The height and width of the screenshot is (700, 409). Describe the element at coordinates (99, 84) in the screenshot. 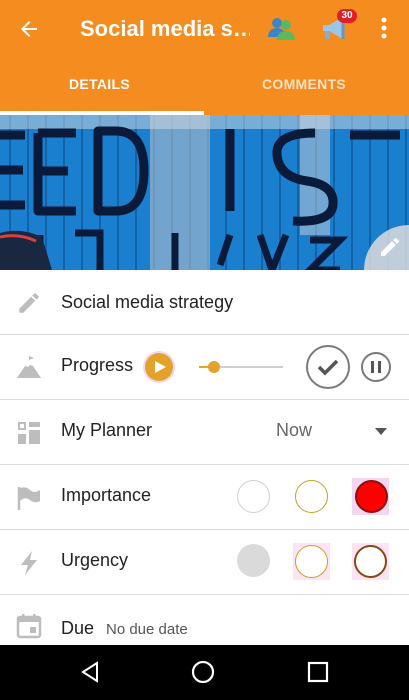

I see `tab-details: DETAILS` at that location.